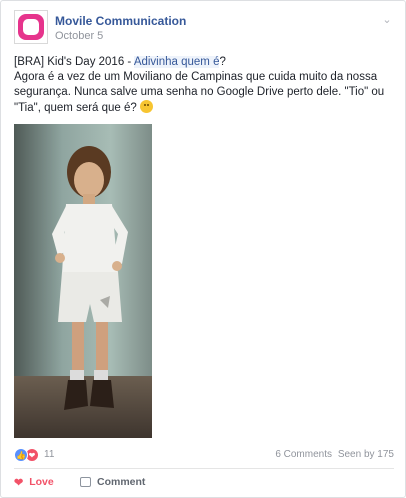 Image resolution: width=406 pixels, height=498 pixels. What do you see at coordinates (204, 28) in the screenshot?
I see `post-header: Movile Communication October 5 ⌄` at bounding box center [204, 28].